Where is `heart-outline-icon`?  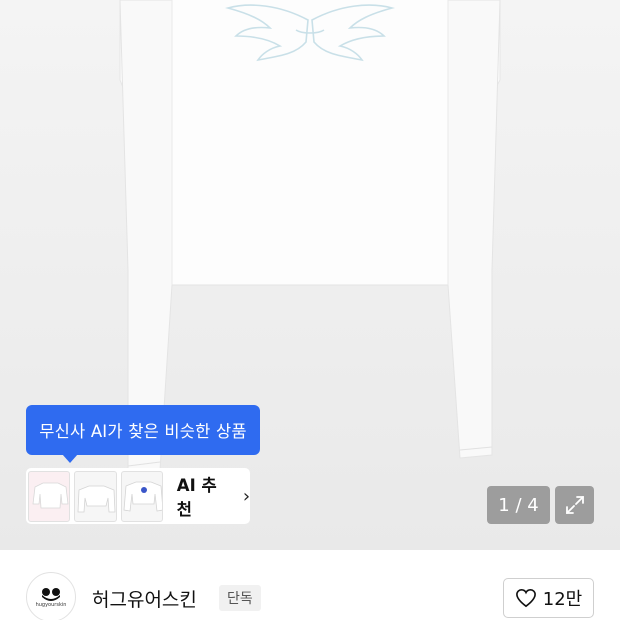
heart-outline-icon is located at coordinates (525, 598).